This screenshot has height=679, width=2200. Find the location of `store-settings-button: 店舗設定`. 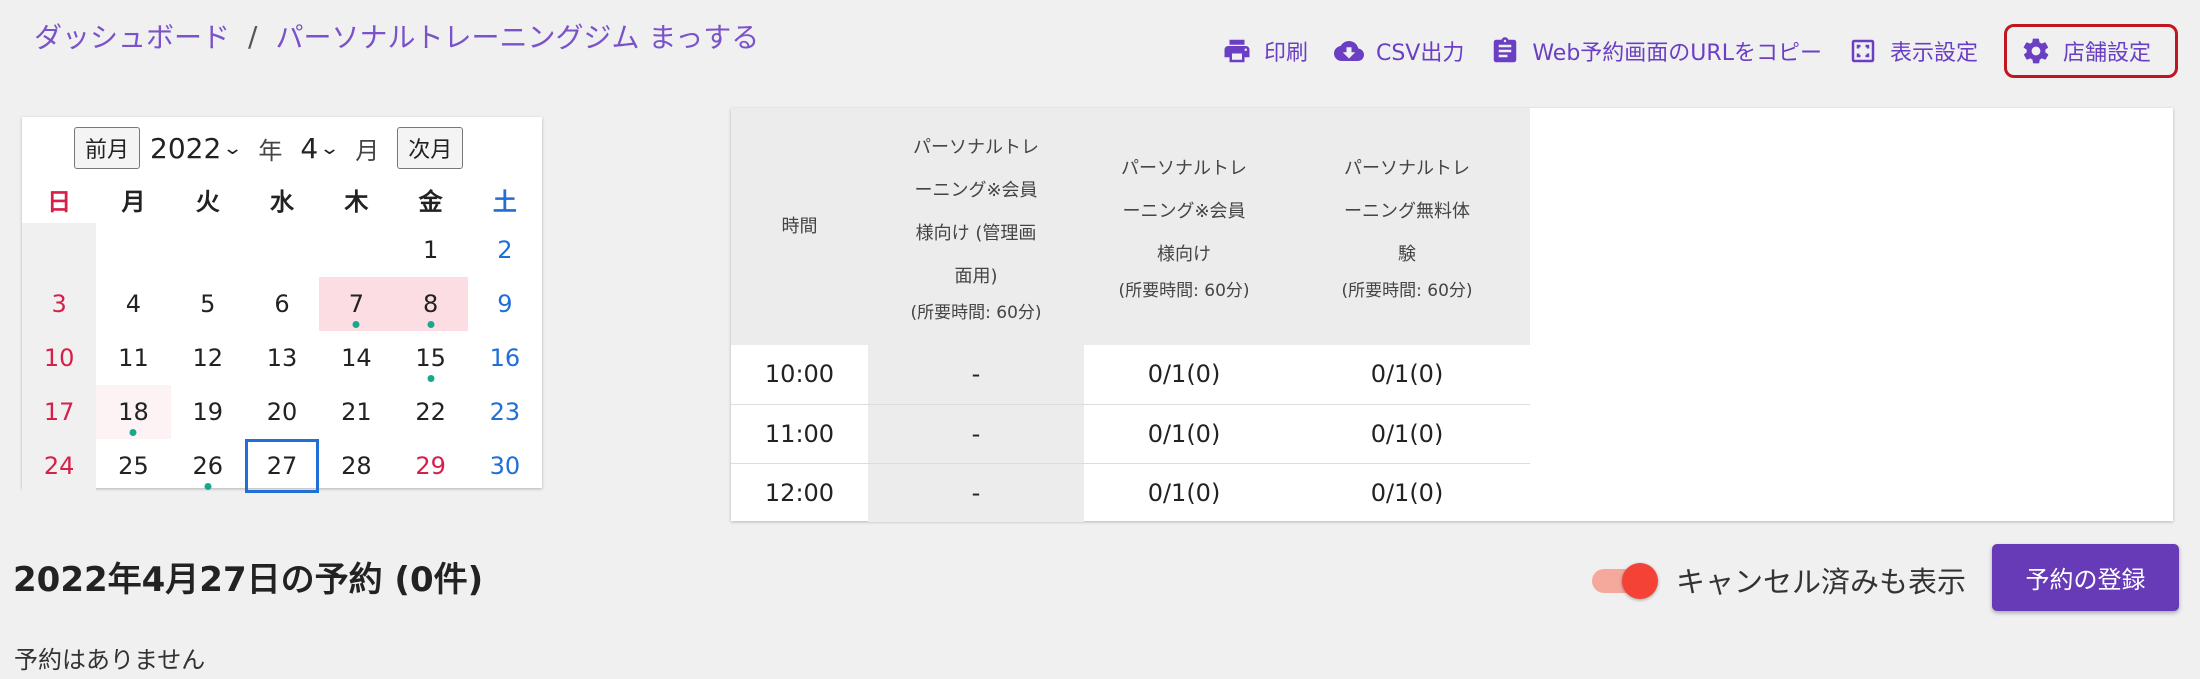

store-settings-button: 店舗設定 is located at coordinates (2090, 51).